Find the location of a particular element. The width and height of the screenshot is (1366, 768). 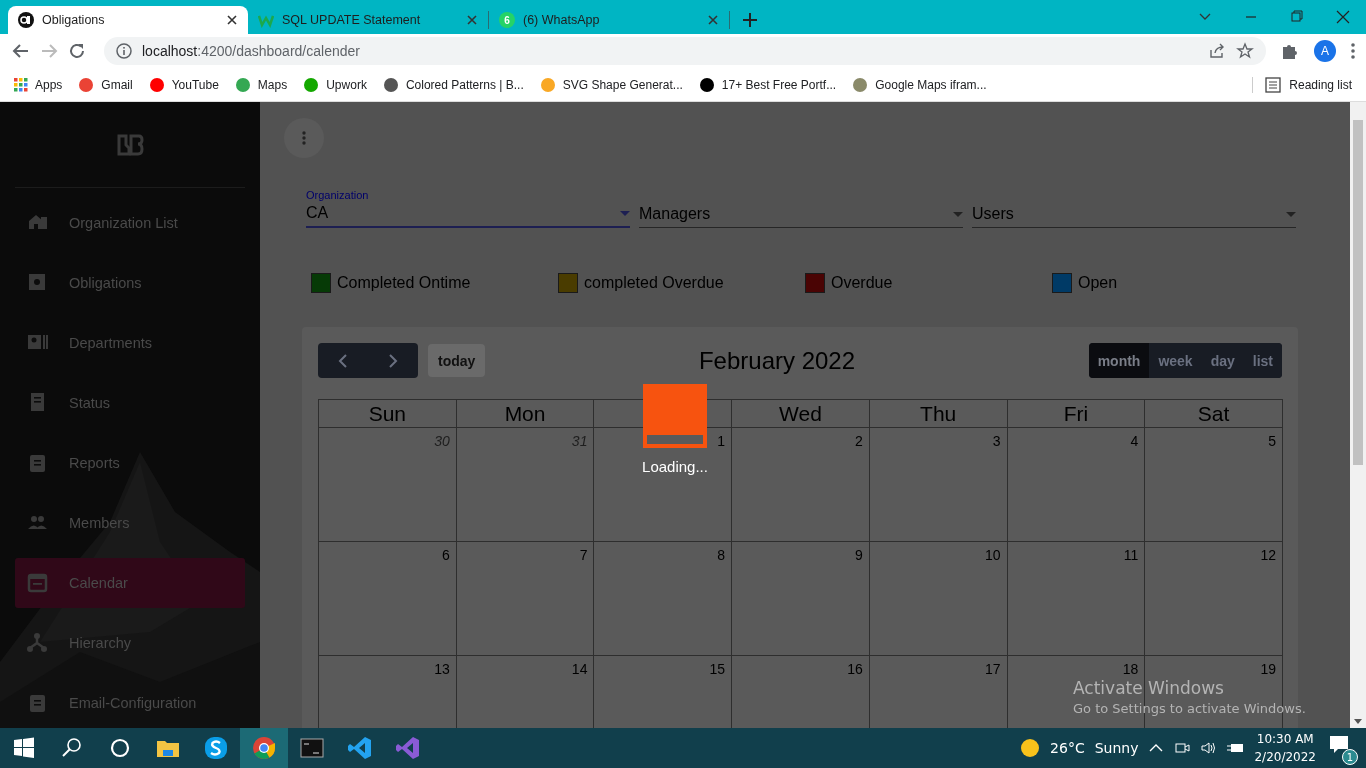

reading-list-button: Reading list is located at coordinates (1302, 84).